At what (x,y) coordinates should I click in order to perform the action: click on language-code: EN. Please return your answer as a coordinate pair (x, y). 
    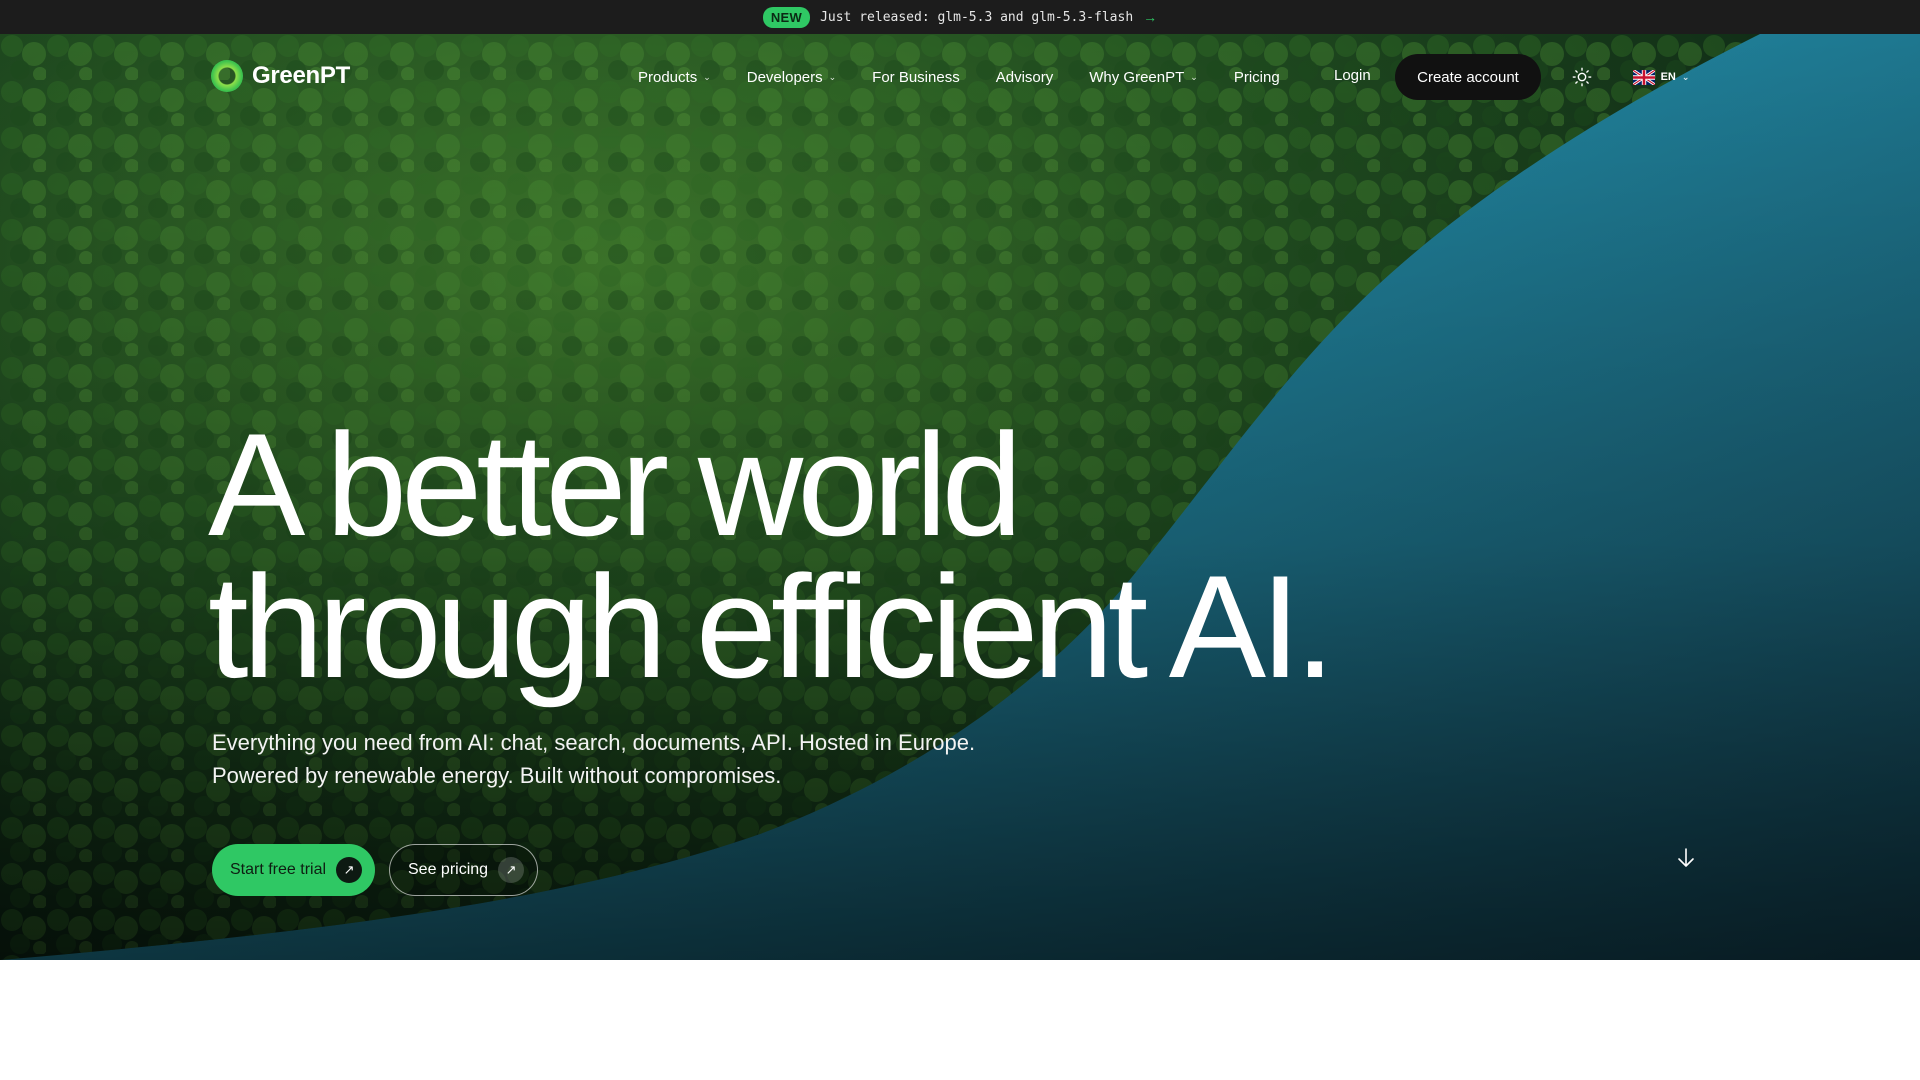
    Looking at the image, I should click on (1668, 77).